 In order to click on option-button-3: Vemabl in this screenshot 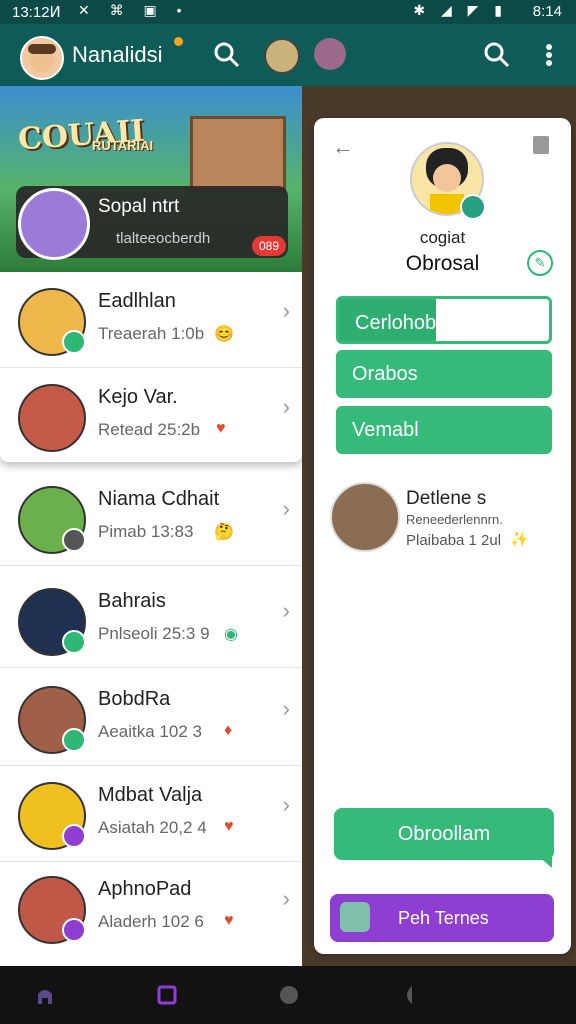, I will do `click(444, 430)`.